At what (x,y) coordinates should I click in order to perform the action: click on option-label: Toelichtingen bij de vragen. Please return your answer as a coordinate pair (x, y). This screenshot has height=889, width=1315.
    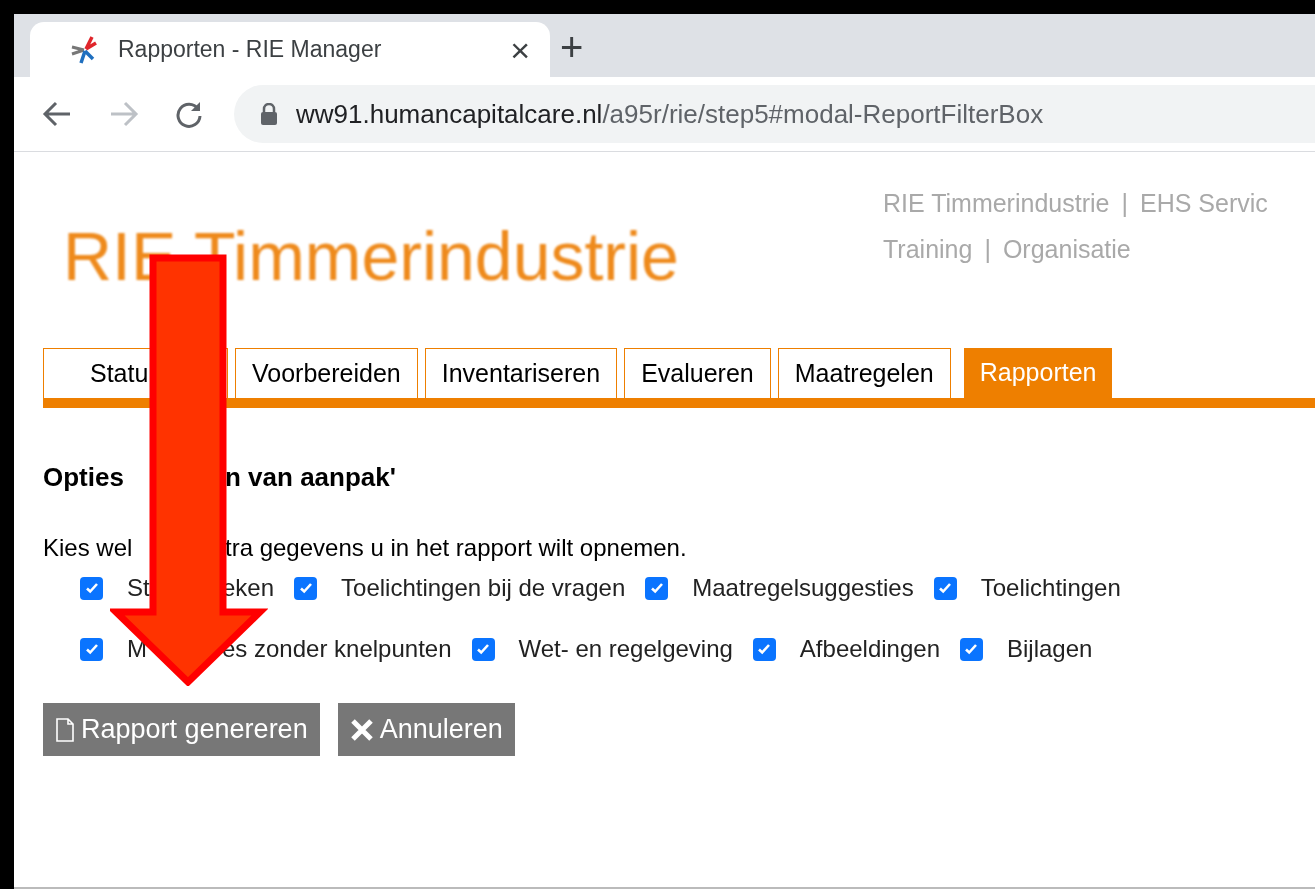
    Looking at the image, I should click on (483, 588).